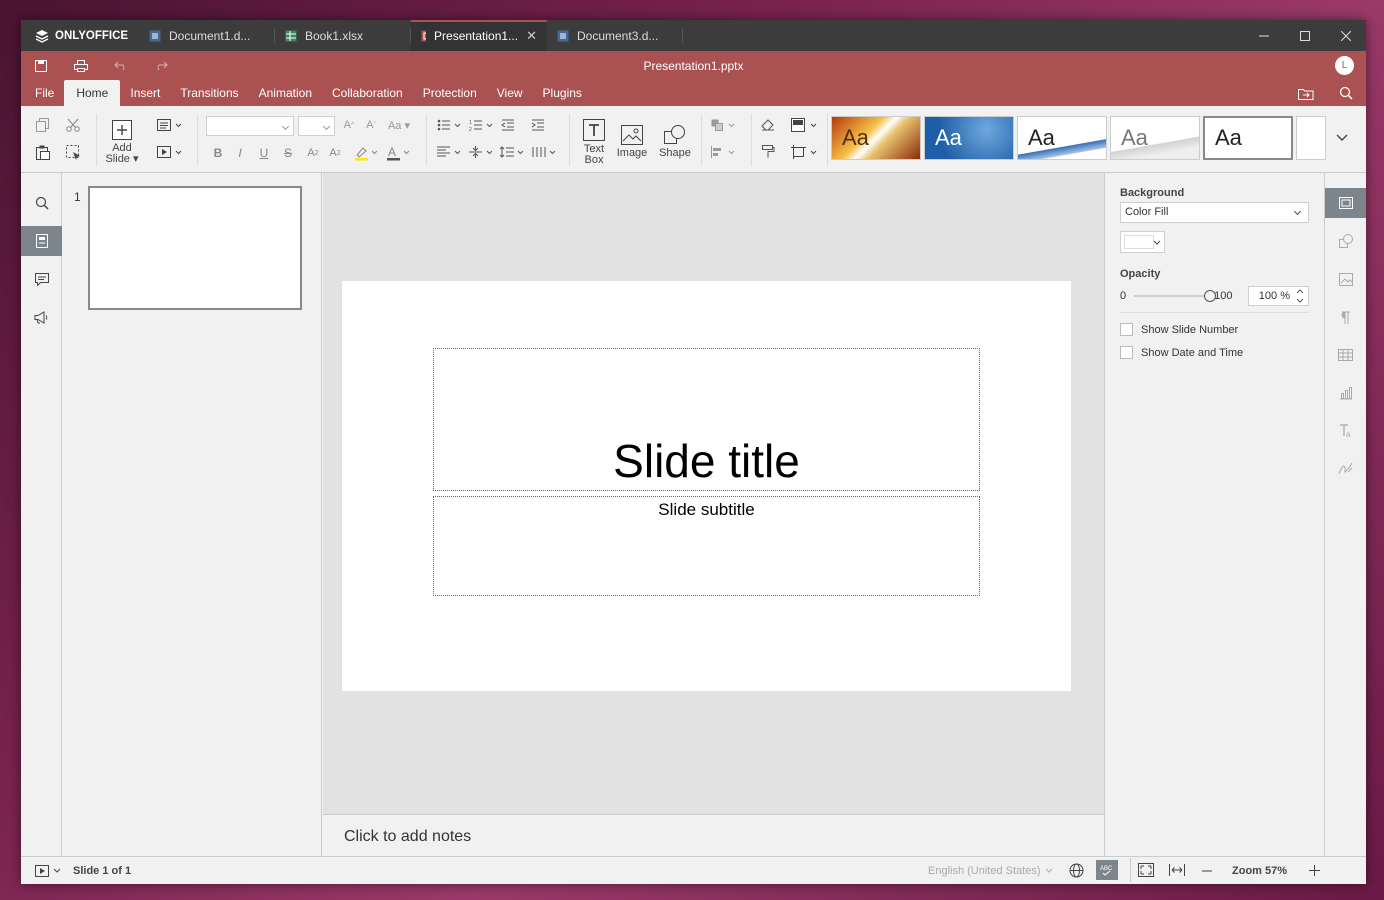 Image resolution: width=1384 pixels, height=900 pixels. Describe the element at coordinates (73, 125) in the screenshot. I see `cut-icon` at that location.